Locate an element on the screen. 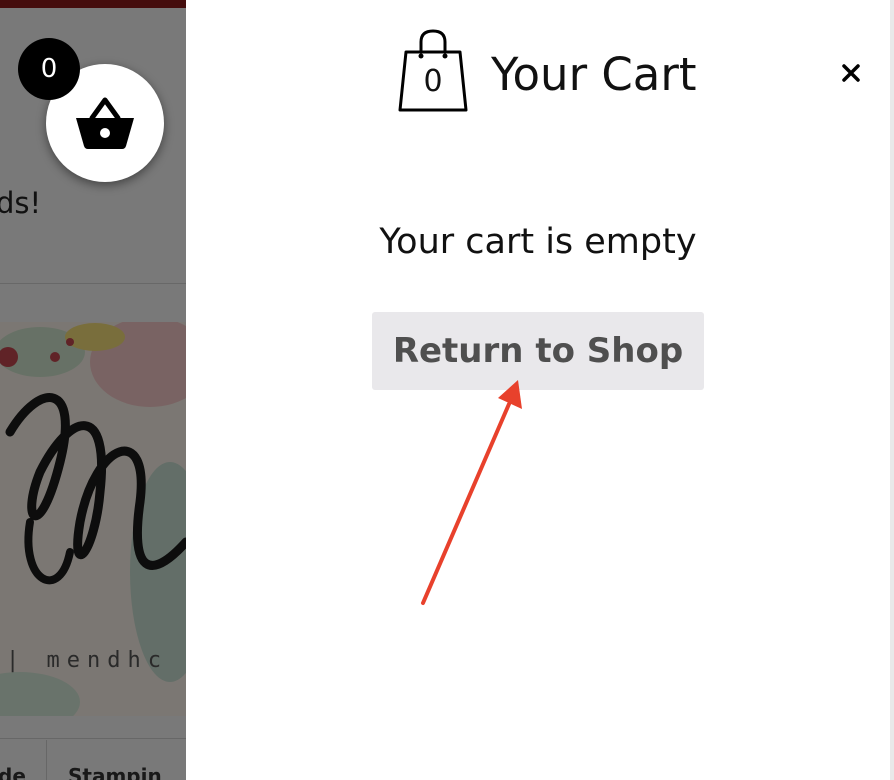 This screenshot has height=780, width=894. empty-cart-message: Your cart is empty is located at coordinates (538, 242).